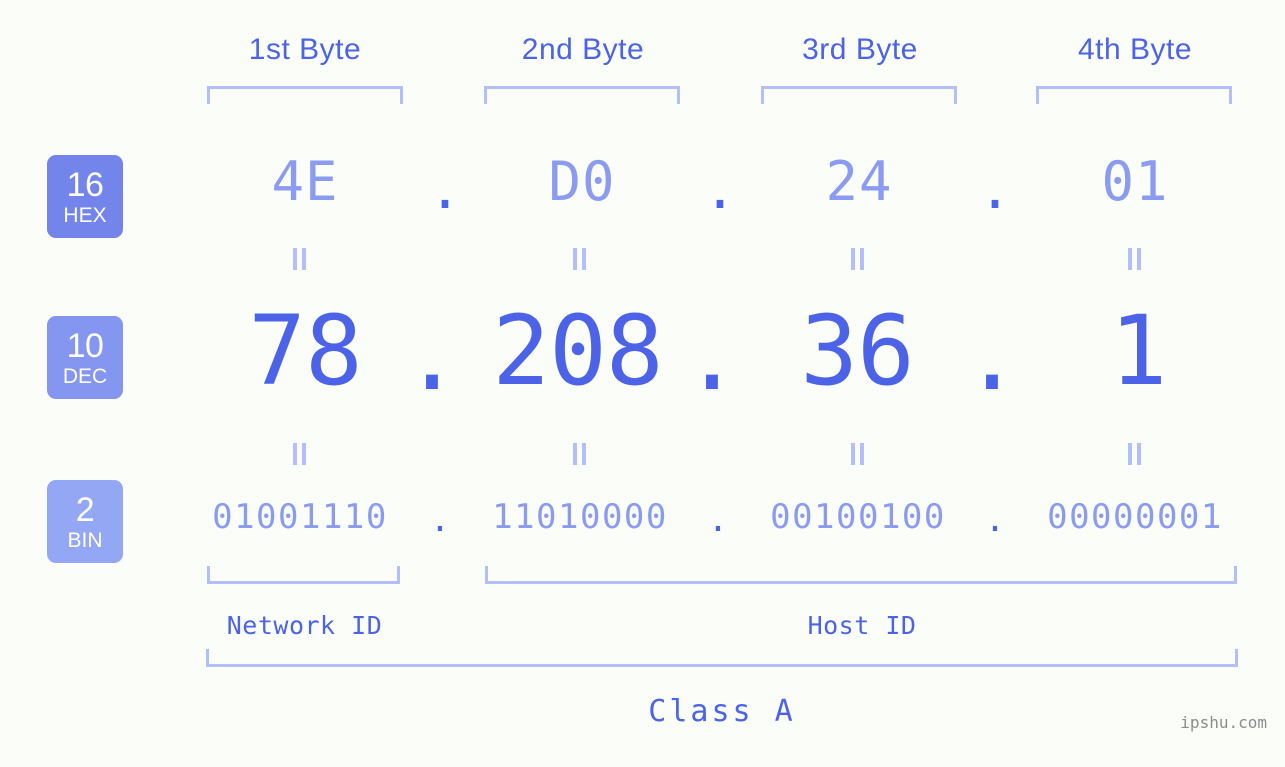 The width and height of the screenshot is (1285, 767). What do you see at coordinates (85, 184) in the screenshot?
I see `base-badge-hex-number: 16` at bounding box center [85, 184].